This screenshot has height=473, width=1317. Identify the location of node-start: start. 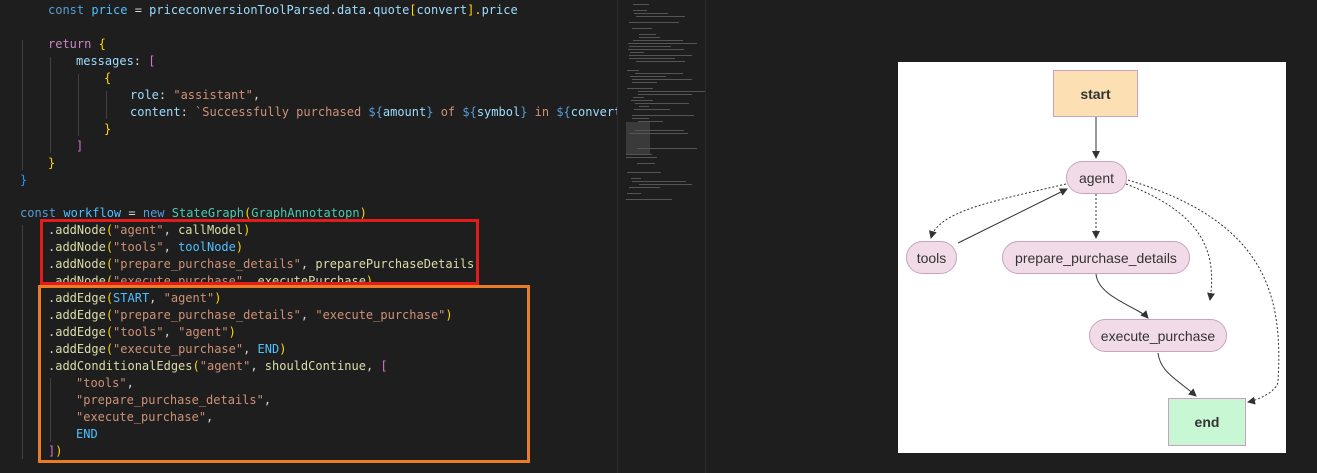
(1095, 93).